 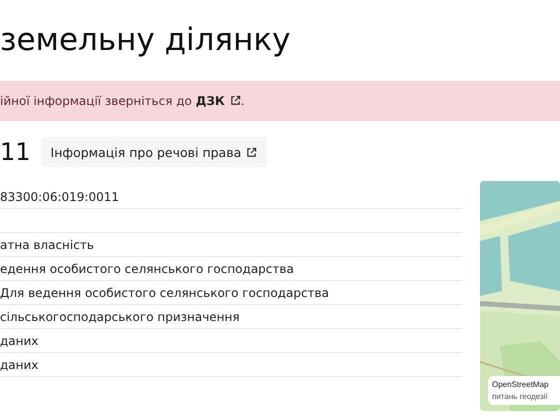 What do you see at coordinates (147, 269) in the screenshot?
I see `table-cell: едення особистого селянського господарства` at bounding box center [147, 269].